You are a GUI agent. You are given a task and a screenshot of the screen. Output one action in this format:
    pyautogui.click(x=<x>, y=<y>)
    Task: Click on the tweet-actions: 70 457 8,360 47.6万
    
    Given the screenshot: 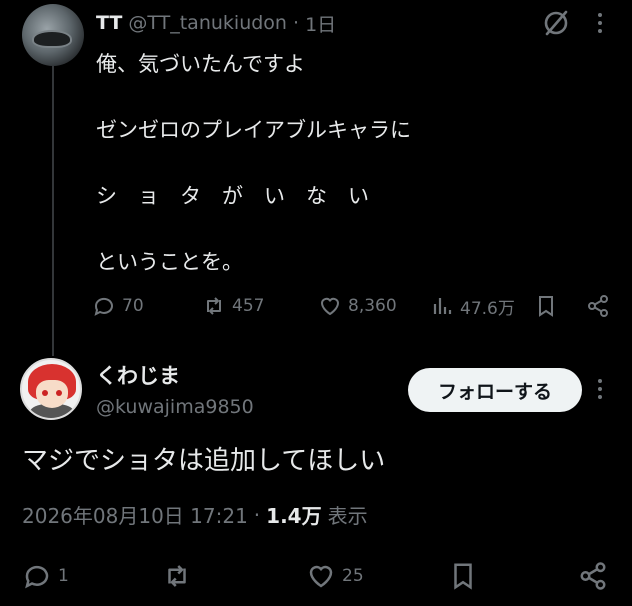 What is the action you would take?
    pyautogui.click(x=357, y=306)
    